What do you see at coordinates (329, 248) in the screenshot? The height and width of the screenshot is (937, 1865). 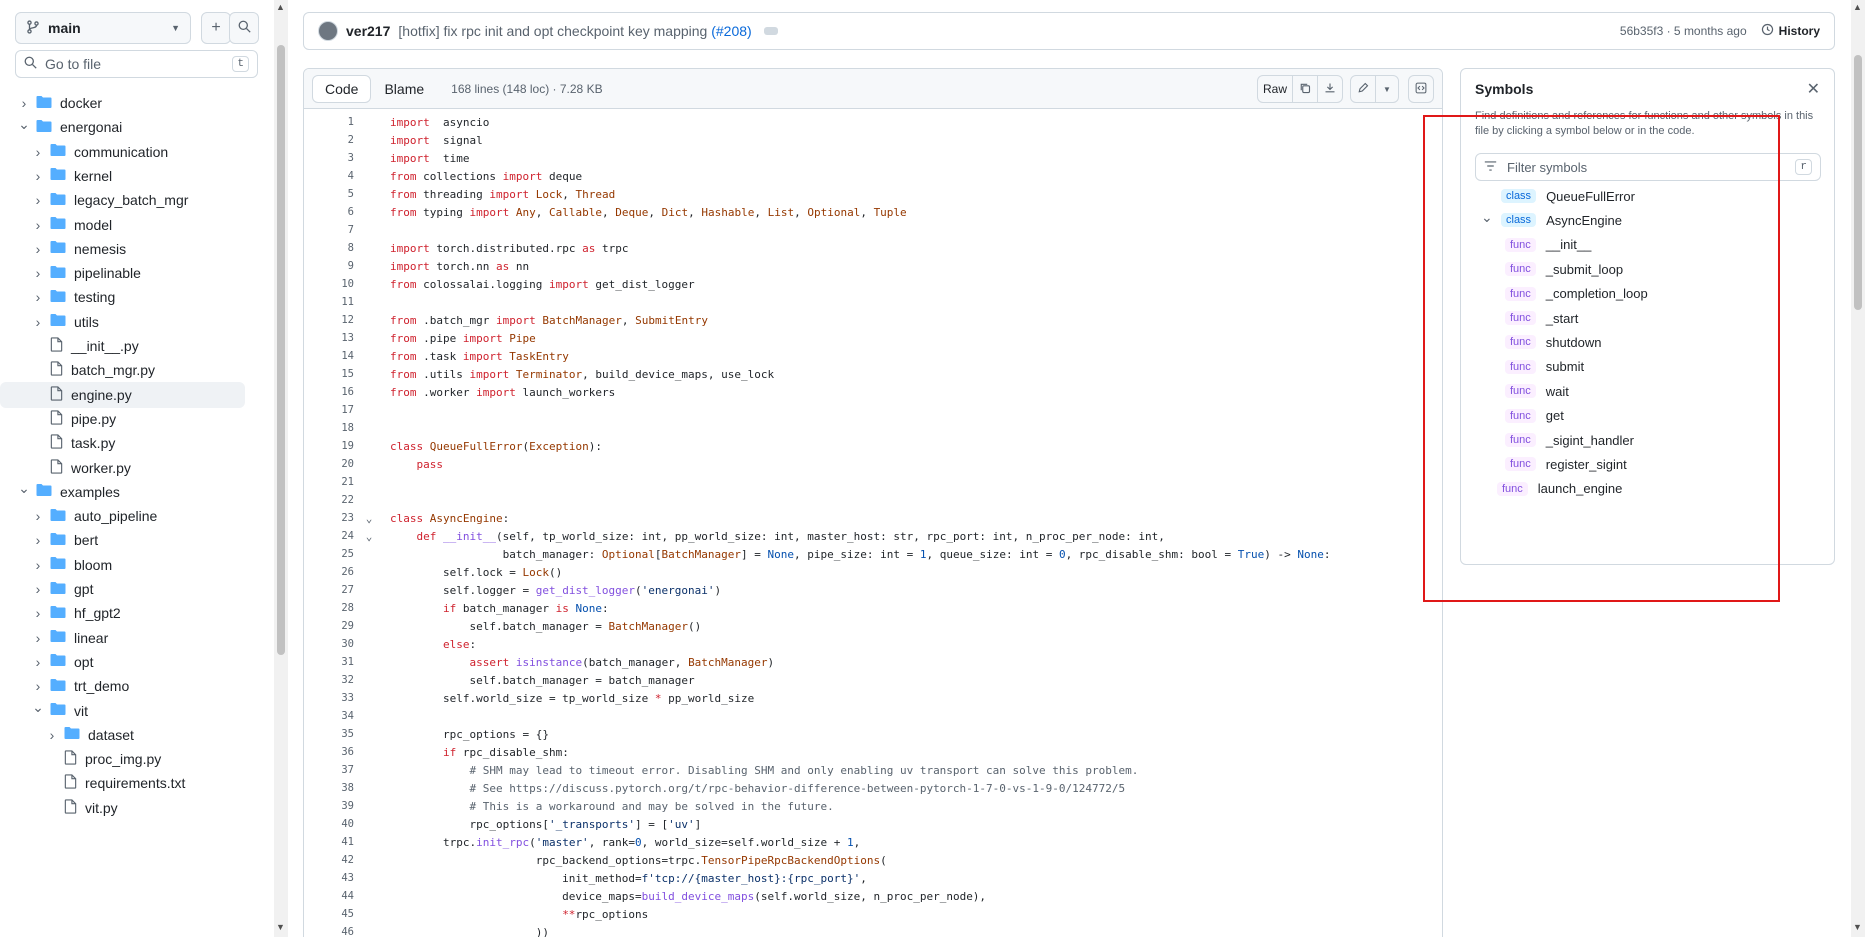 I see `line-number: 8` at bounding box center [329, 248].